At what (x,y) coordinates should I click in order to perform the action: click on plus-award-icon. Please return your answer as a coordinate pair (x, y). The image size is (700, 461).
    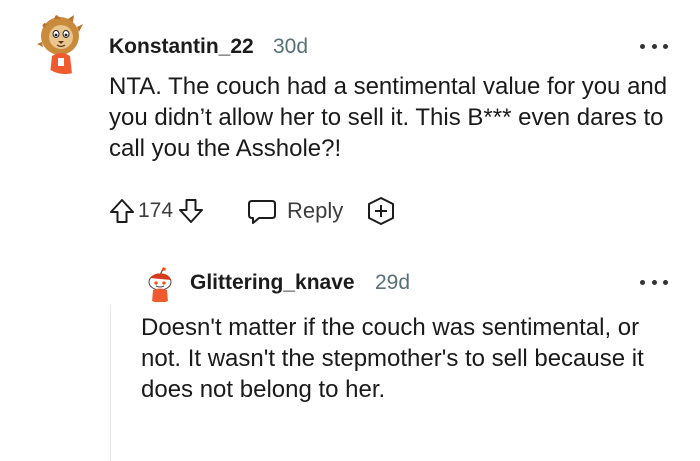
    Looking at the image, I should click on (381, 211).